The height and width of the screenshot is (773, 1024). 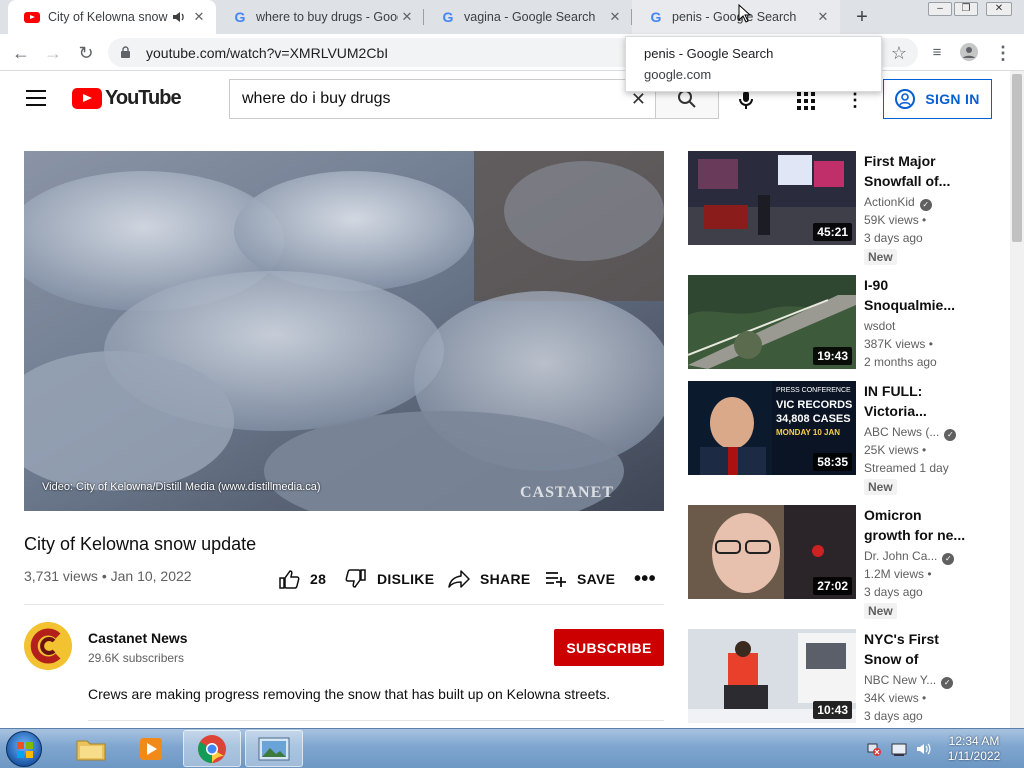 What do you see at coordinates (344, 604) in the screenshot?
I see `divider` at bounding box center [344, 604].